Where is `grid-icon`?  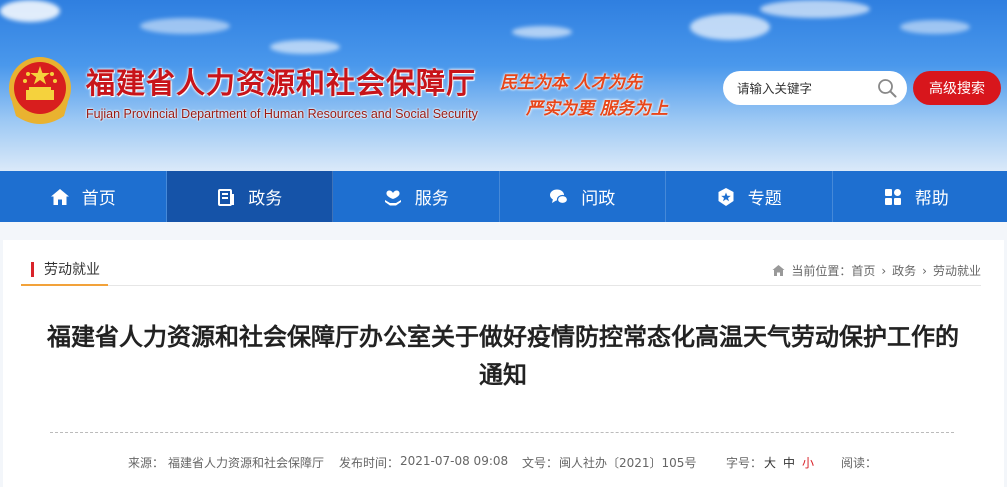
grid-icon is located at coordinates (892, 196).